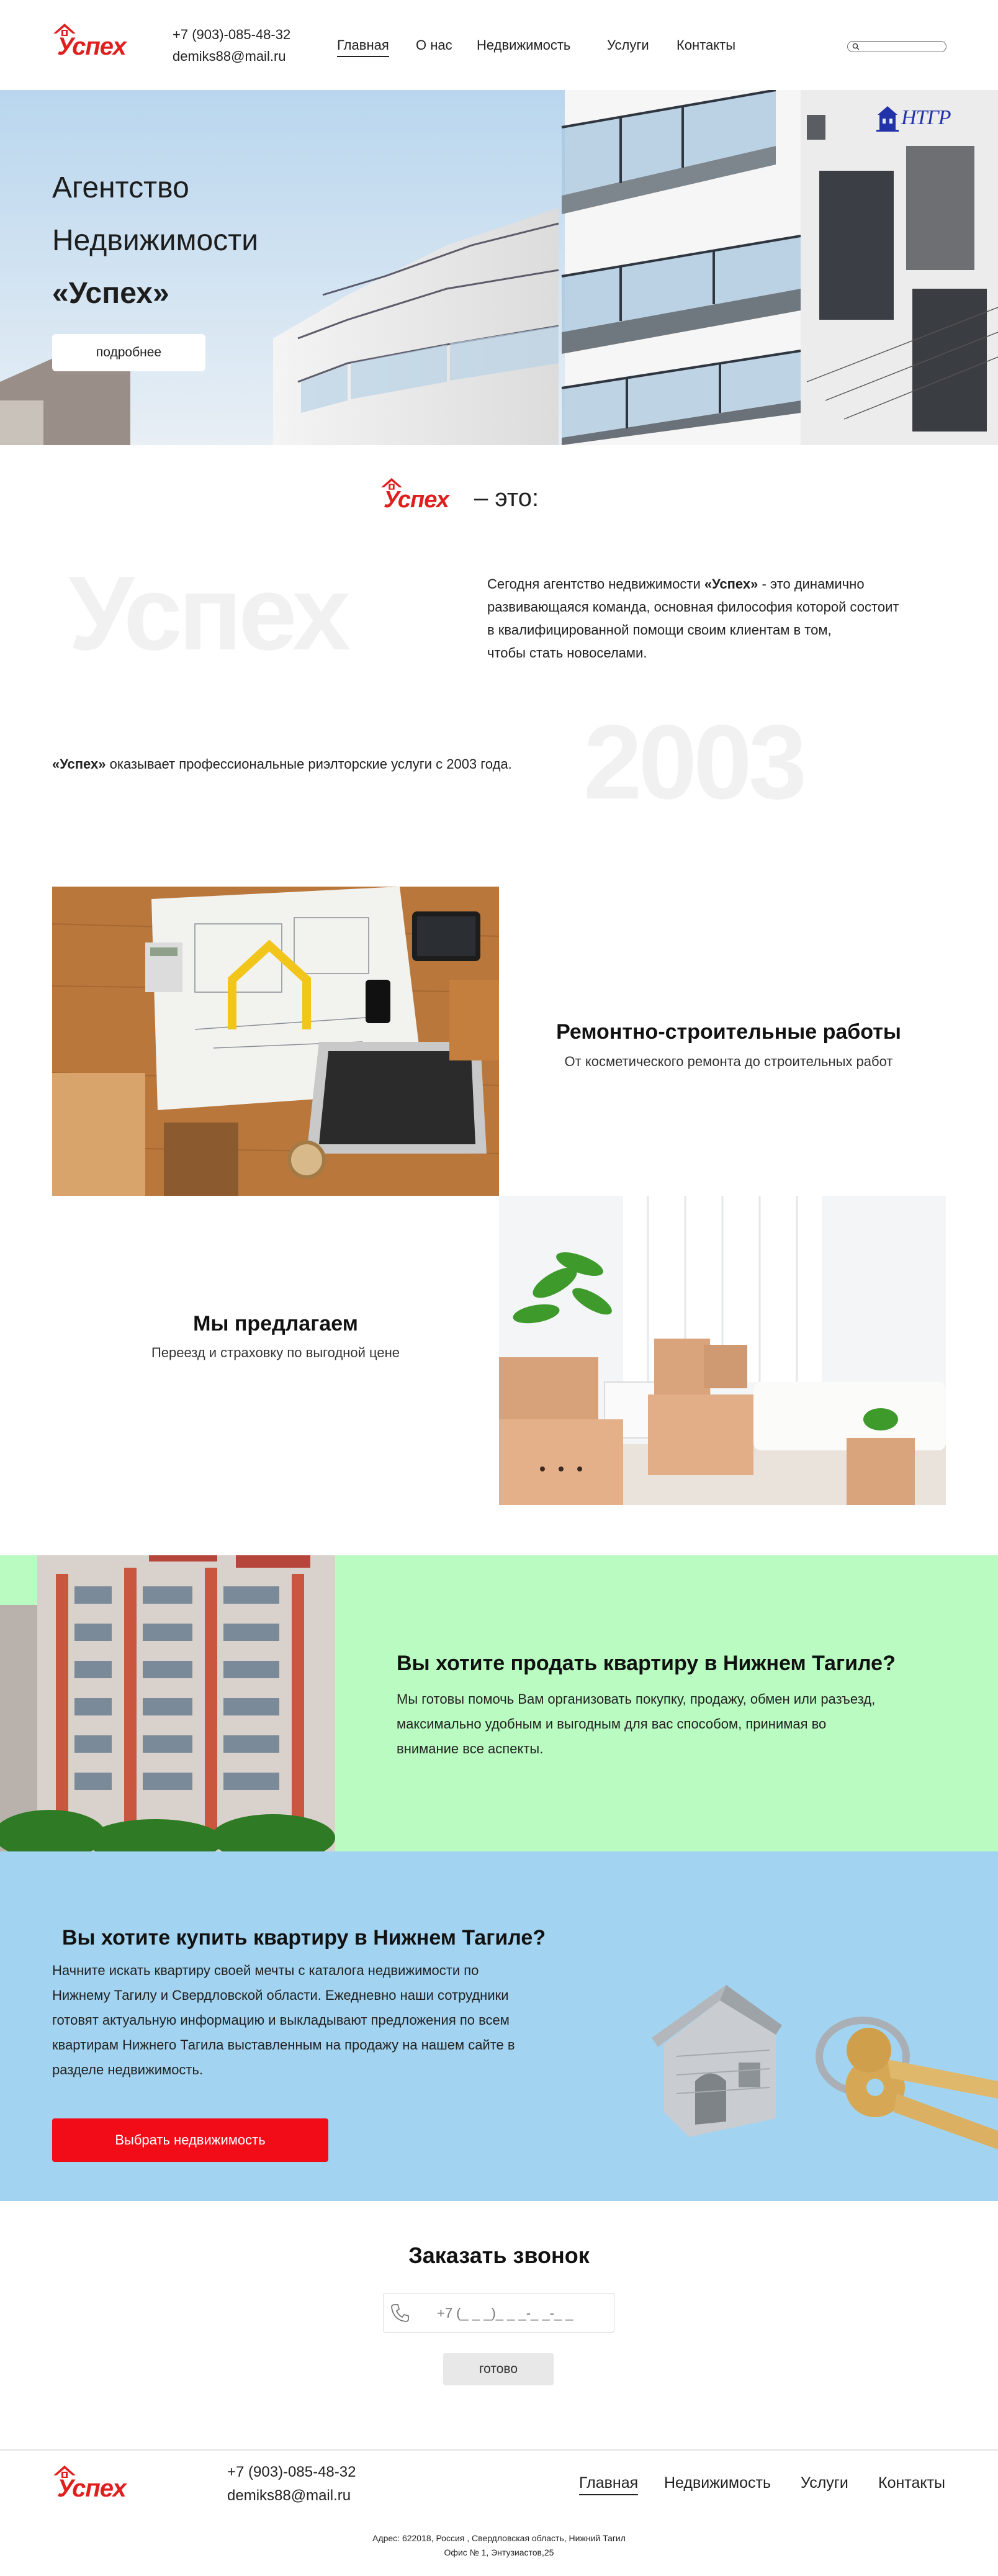  I want to click on footer-nav-services: Услуги, so click(825, 2483).